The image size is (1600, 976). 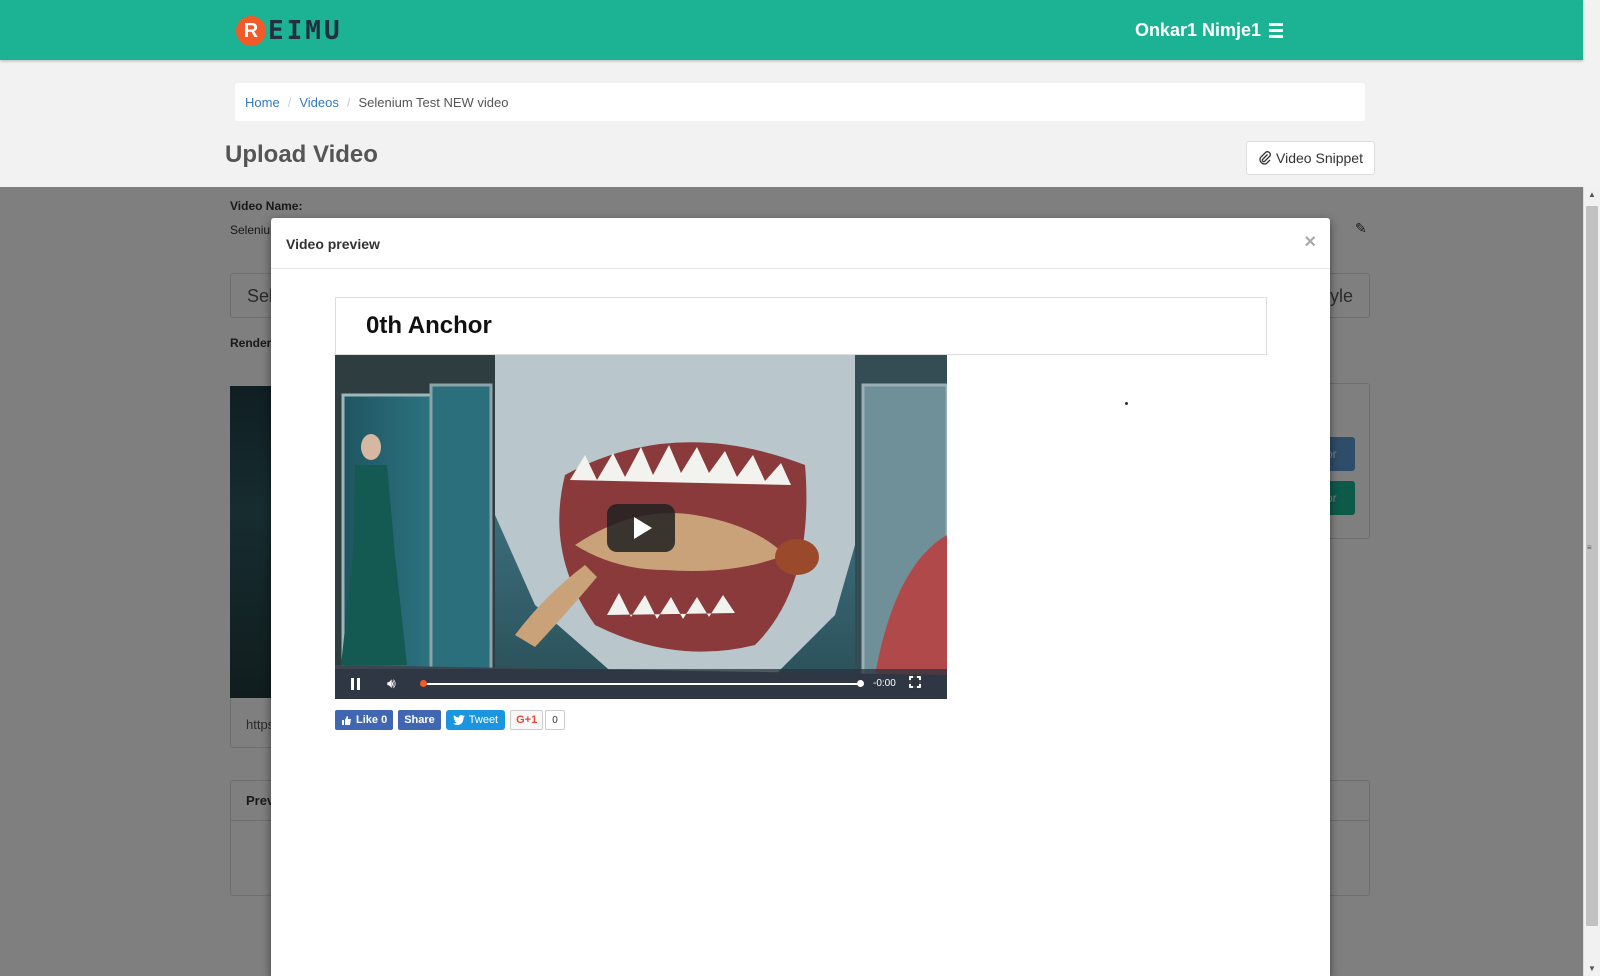 I want to click on video-snippet-button: Video Snippet, so click(x=1310, y=158).